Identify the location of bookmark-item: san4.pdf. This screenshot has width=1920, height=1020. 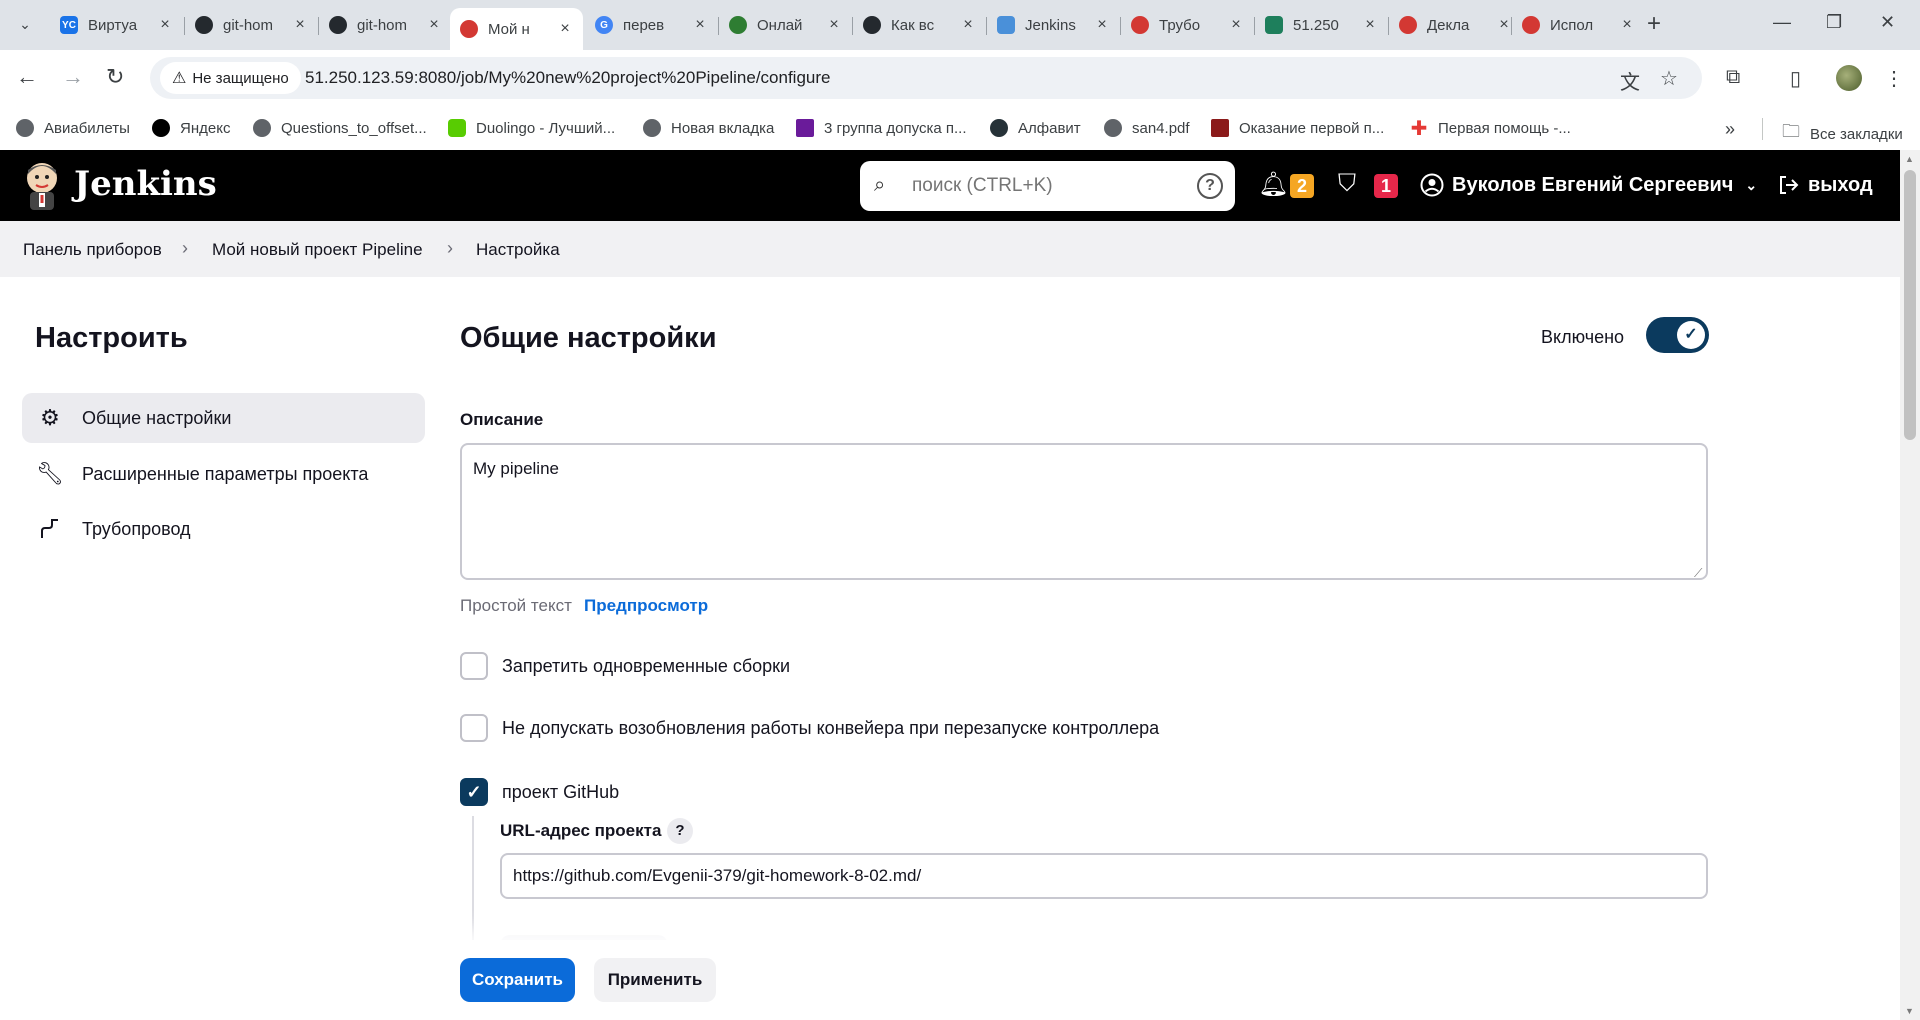
(1147, 128).